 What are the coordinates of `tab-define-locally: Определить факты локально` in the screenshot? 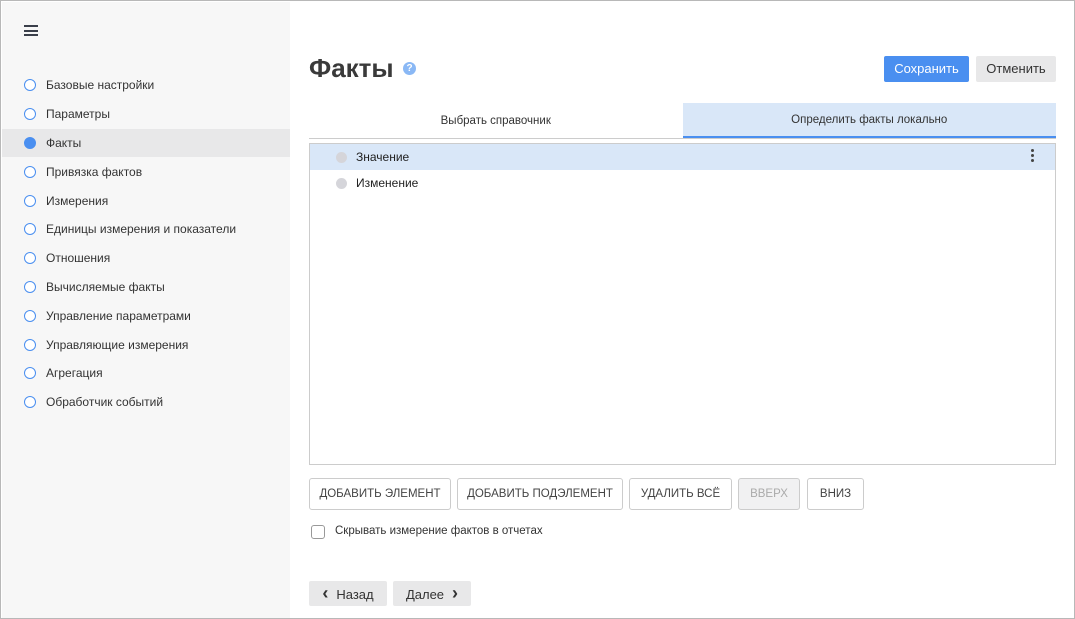 It's located at (869, 120).